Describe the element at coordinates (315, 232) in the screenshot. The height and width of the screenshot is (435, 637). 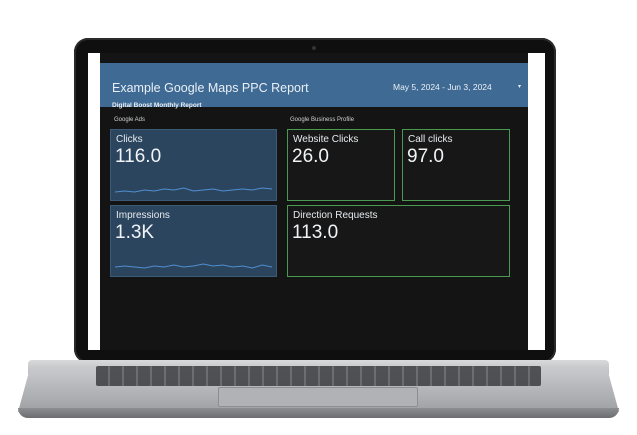
I see `card-value: 113.0` at that location.